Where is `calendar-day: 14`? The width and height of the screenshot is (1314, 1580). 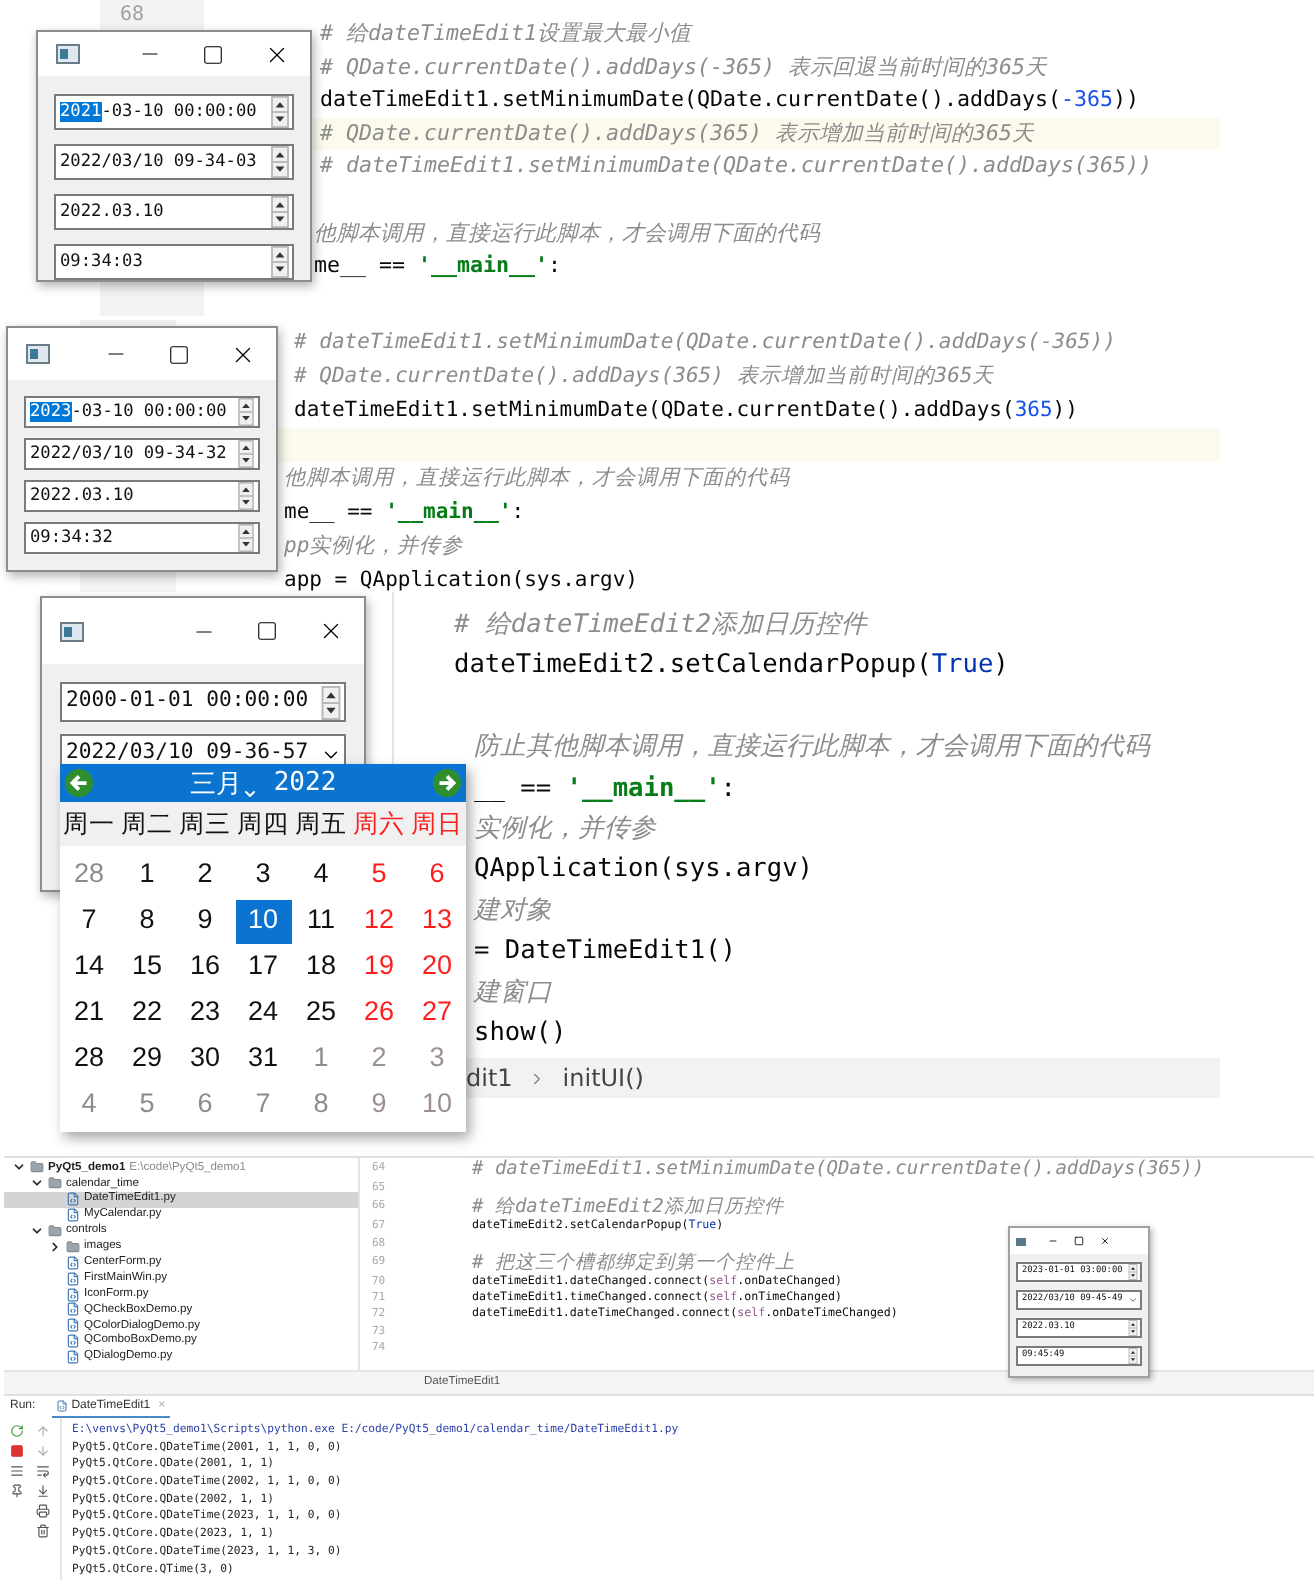
calendar-day: 14 is located at coordinates (89, 967).